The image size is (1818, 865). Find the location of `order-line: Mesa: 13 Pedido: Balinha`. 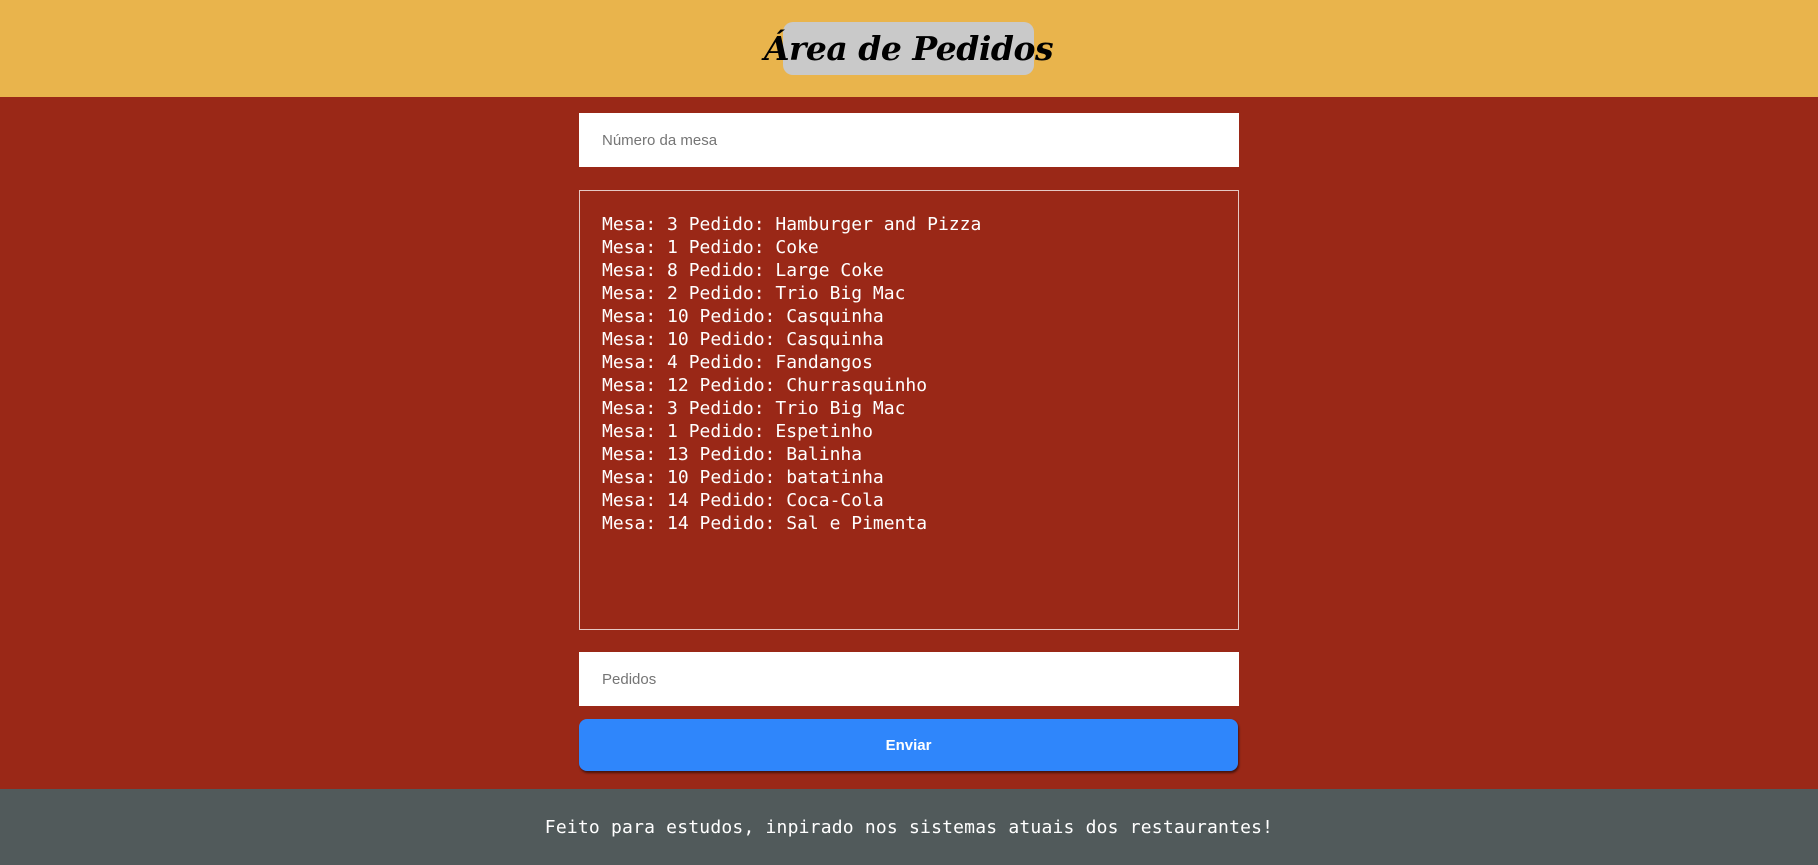

order-line: Mesa: 13 Pedido: Balinha is located at coordinates (732, 454).